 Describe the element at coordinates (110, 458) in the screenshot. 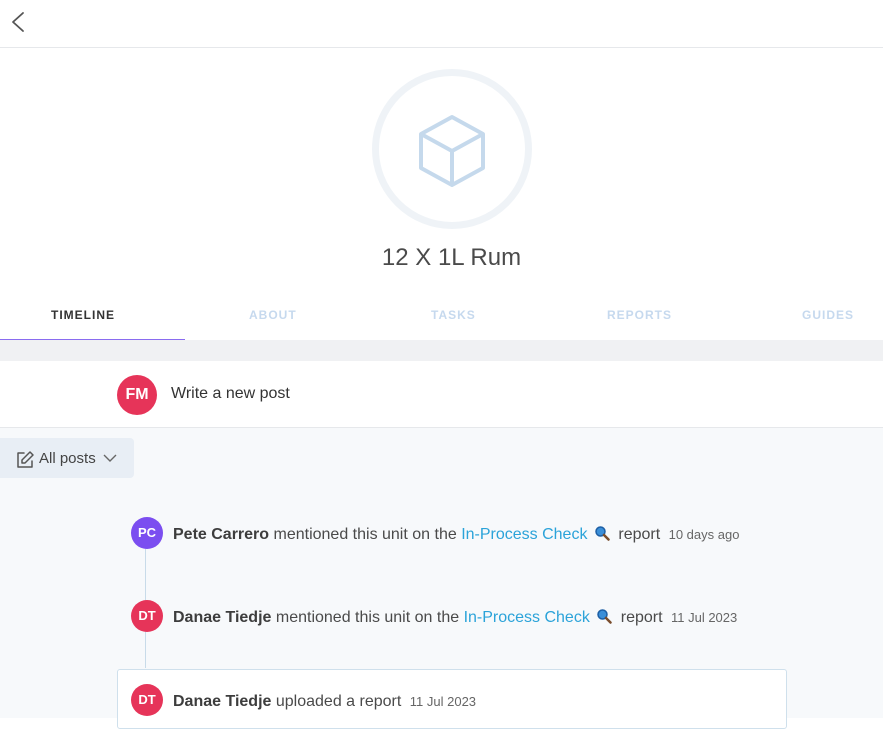

I see `chevron-down-icon` at that location.